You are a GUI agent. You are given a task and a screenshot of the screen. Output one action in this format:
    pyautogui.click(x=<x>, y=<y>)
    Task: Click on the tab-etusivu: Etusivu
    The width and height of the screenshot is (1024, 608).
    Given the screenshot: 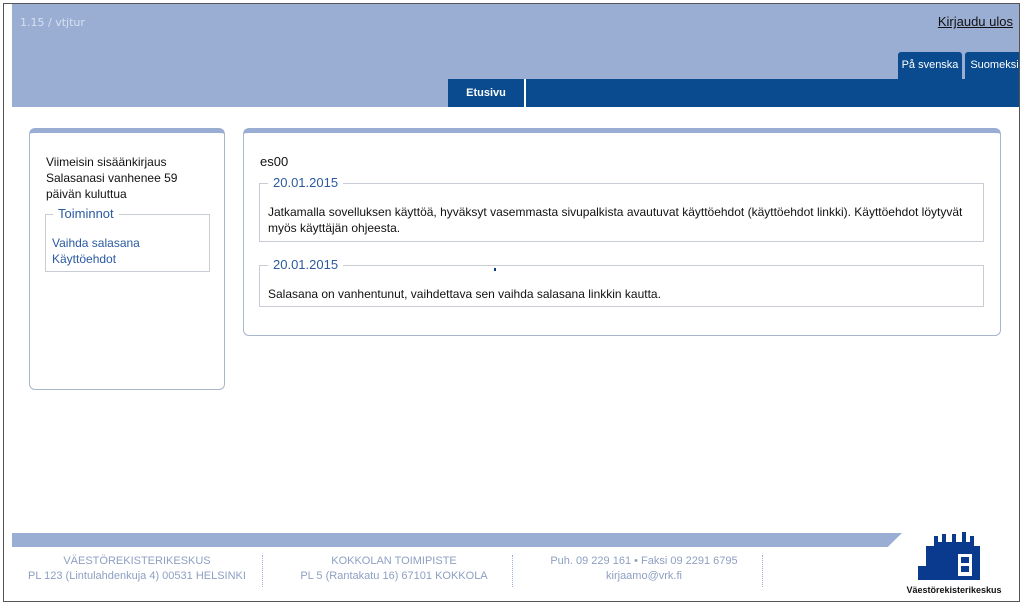 What is the action you would take?
    pyautogui.click(x=487, y=93)
    